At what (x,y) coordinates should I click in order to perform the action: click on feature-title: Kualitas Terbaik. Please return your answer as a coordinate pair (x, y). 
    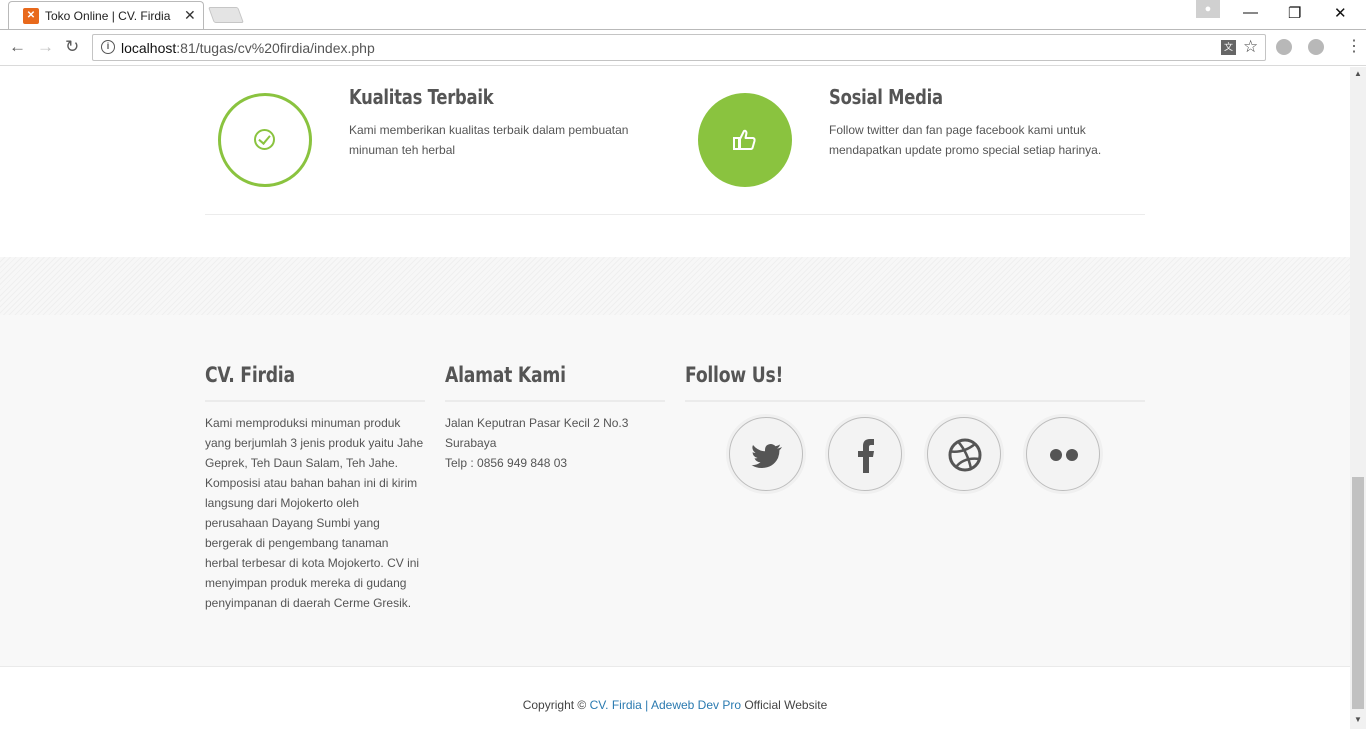
    Looking at the image, I should click on (421, 97).